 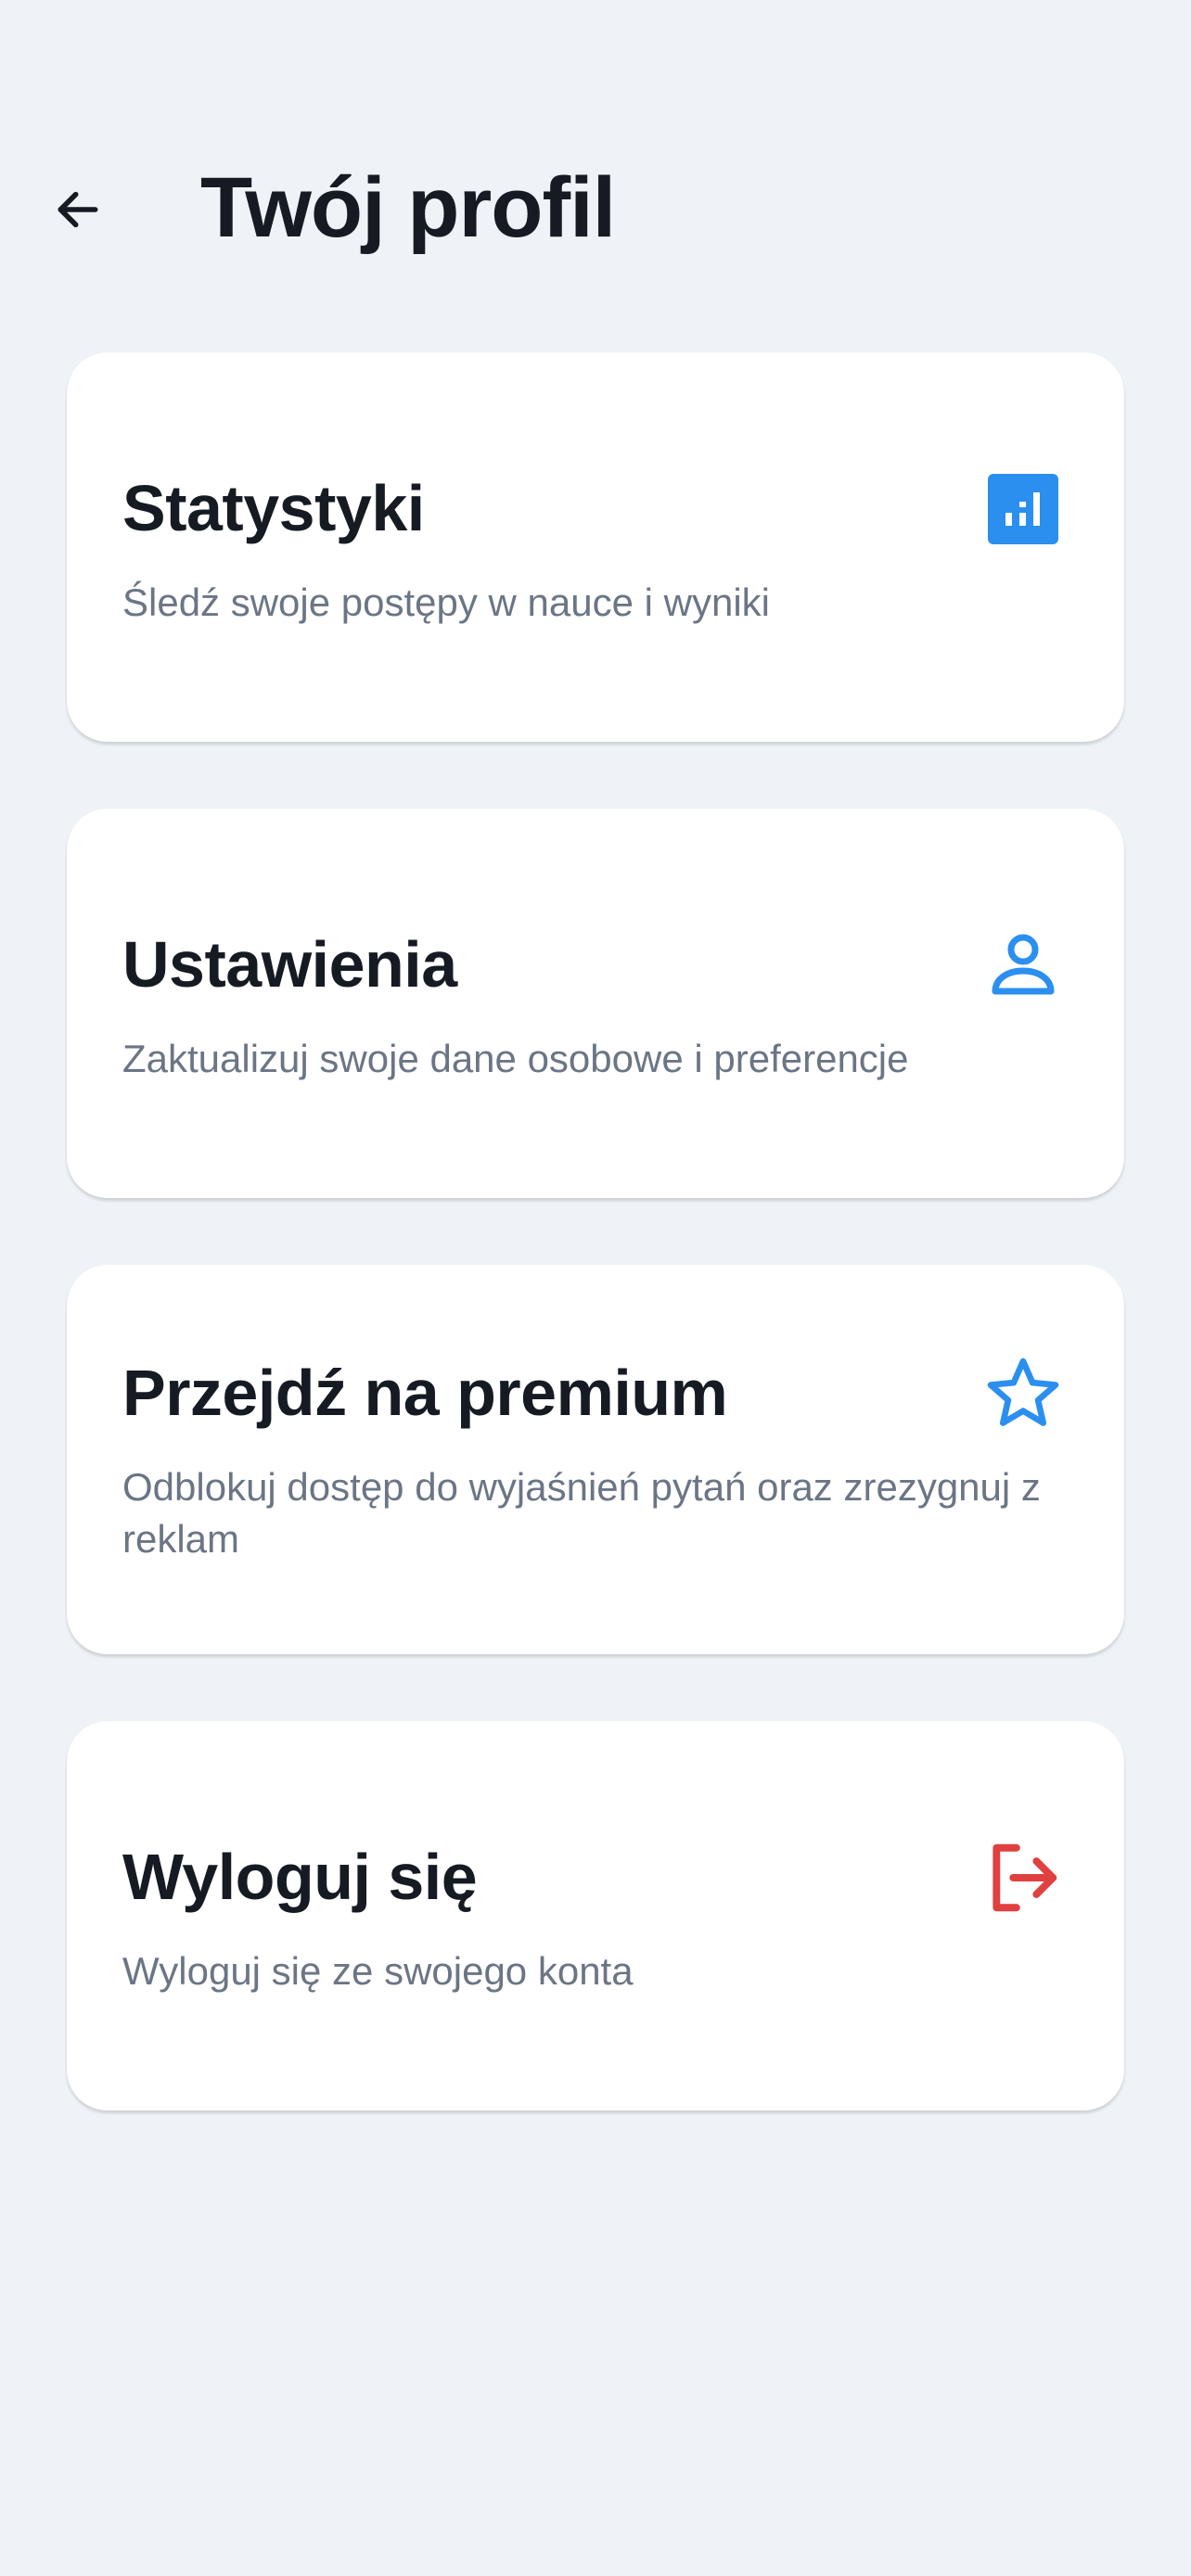 I want to click on back-button, so click(x=78, y=209).